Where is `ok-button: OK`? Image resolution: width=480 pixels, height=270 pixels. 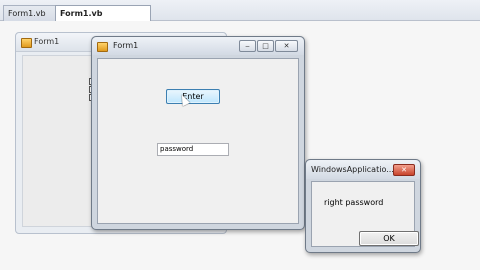
ok-button: OK is located at coordinates (389, 238).